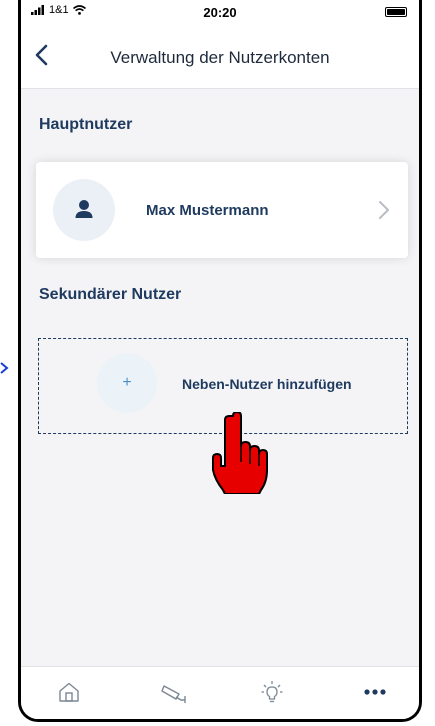 This screenshot has width=435, height=726. What do you see at coordinates (4, 368) in the screenshot?
I see `side-arrow-marker` at bounding box center [4, 368].